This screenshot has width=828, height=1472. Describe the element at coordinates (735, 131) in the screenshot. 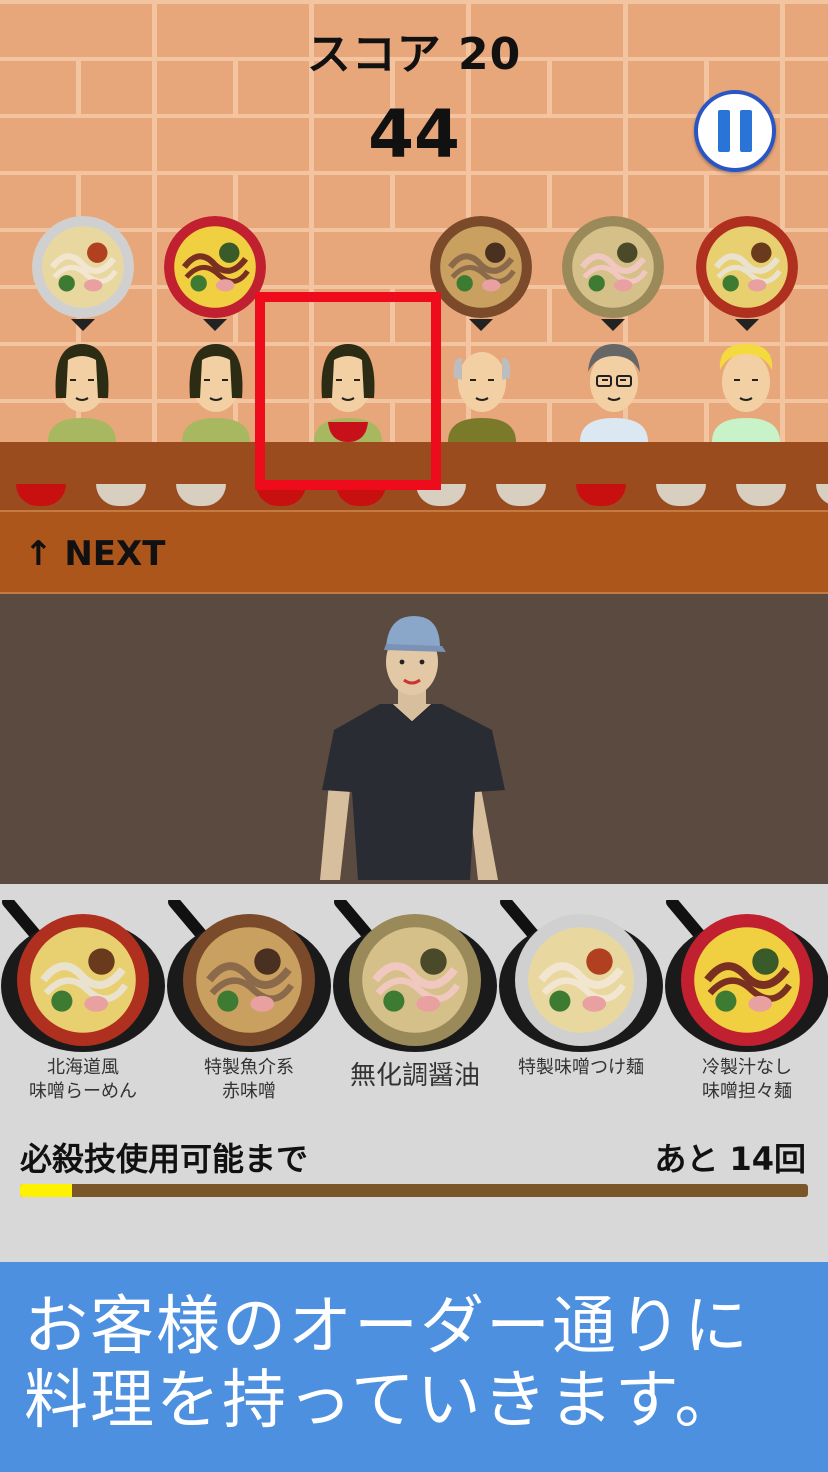

I see `pause-button` at that location.